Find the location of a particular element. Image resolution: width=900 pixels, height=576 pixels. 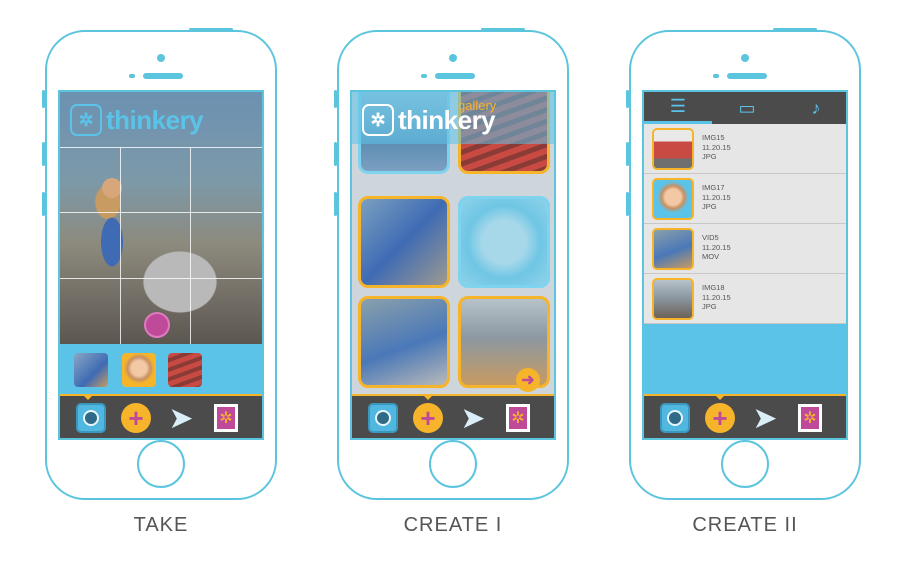

menu-icon: ☰ is located at coordinates (678, 106).